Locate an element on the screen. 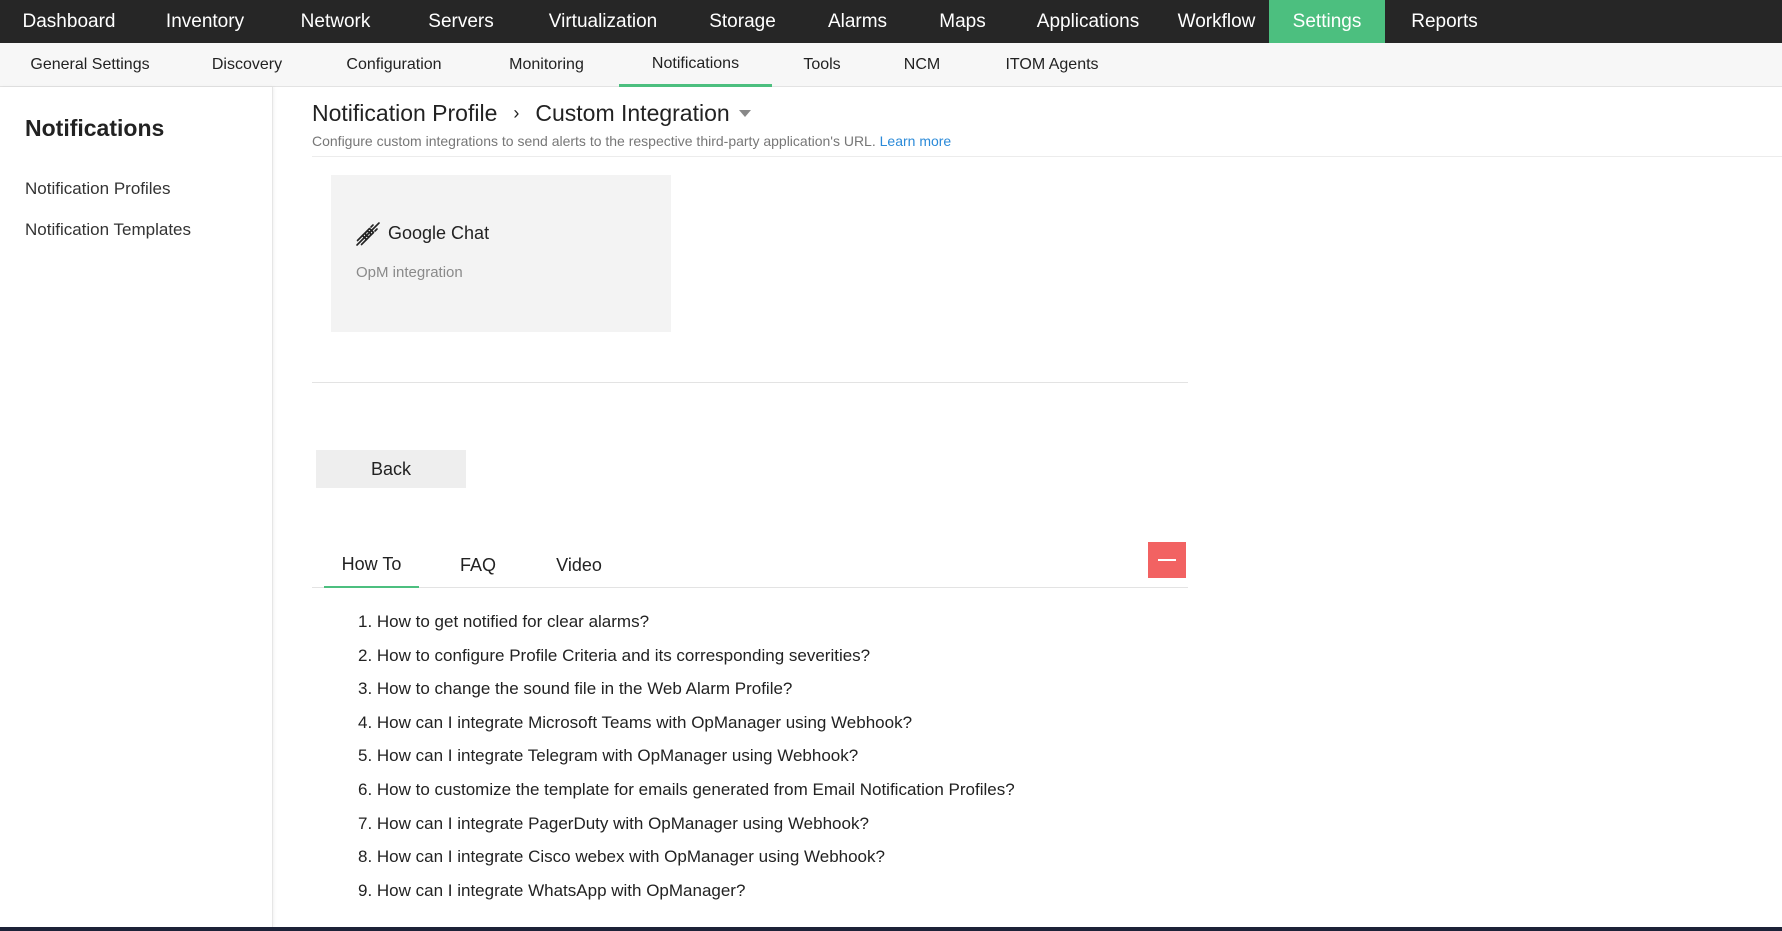 The height and width of the screenshot is (931, 1782). sidebar-link-notification-profiles: Notification Profiles is located at coordinates (98, 189).